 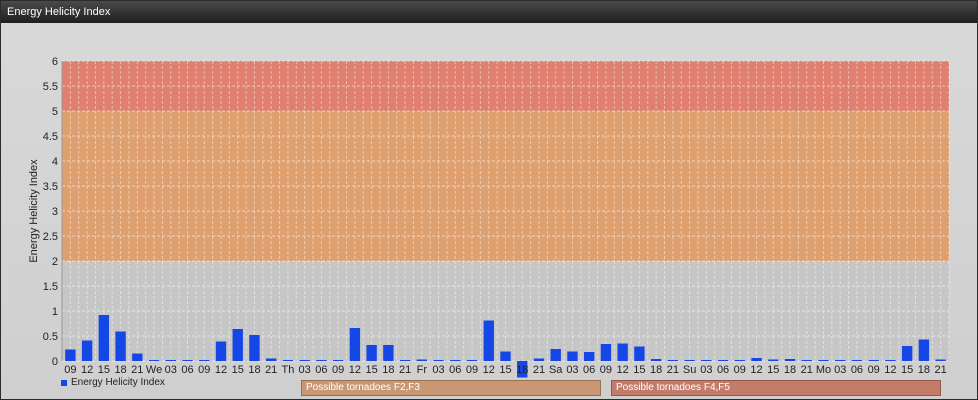 I want to click on y-tick-label: 1.5, so click(x=50, y=287).